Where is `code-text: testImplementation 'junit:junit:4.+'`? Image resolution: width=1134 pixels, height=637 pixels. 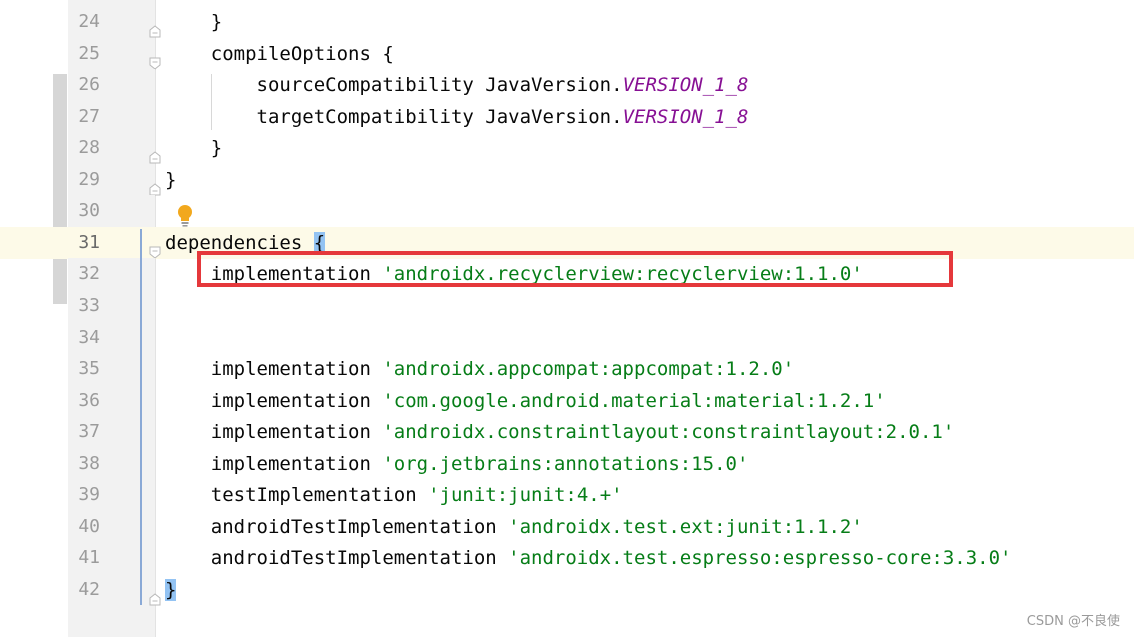
code-text: testImplementation 'junit:junit:4.+' is located at coordinates (394, 495).